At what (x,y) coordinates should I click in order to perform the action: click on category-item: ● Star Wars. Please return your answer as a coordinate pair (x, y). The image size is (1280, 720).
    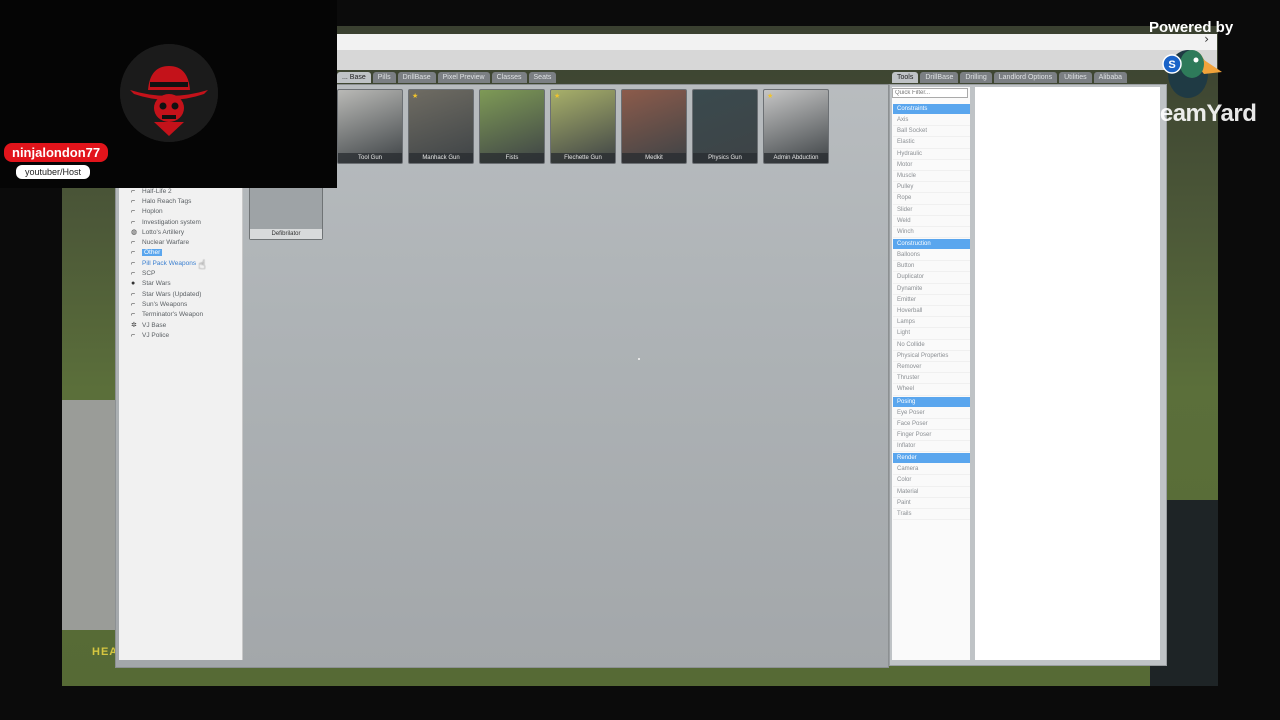
    Looking at the image, I should click on (180, 284).